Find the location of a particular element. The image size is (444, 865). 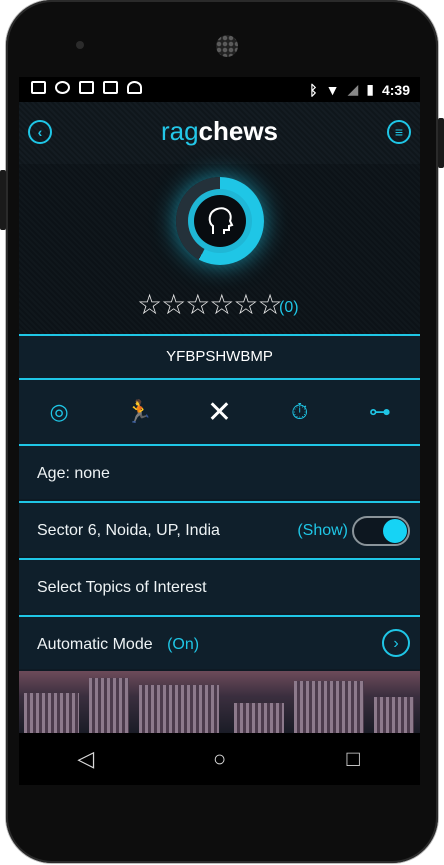

target-icon: ◎ is located at coordinates (59, 412).